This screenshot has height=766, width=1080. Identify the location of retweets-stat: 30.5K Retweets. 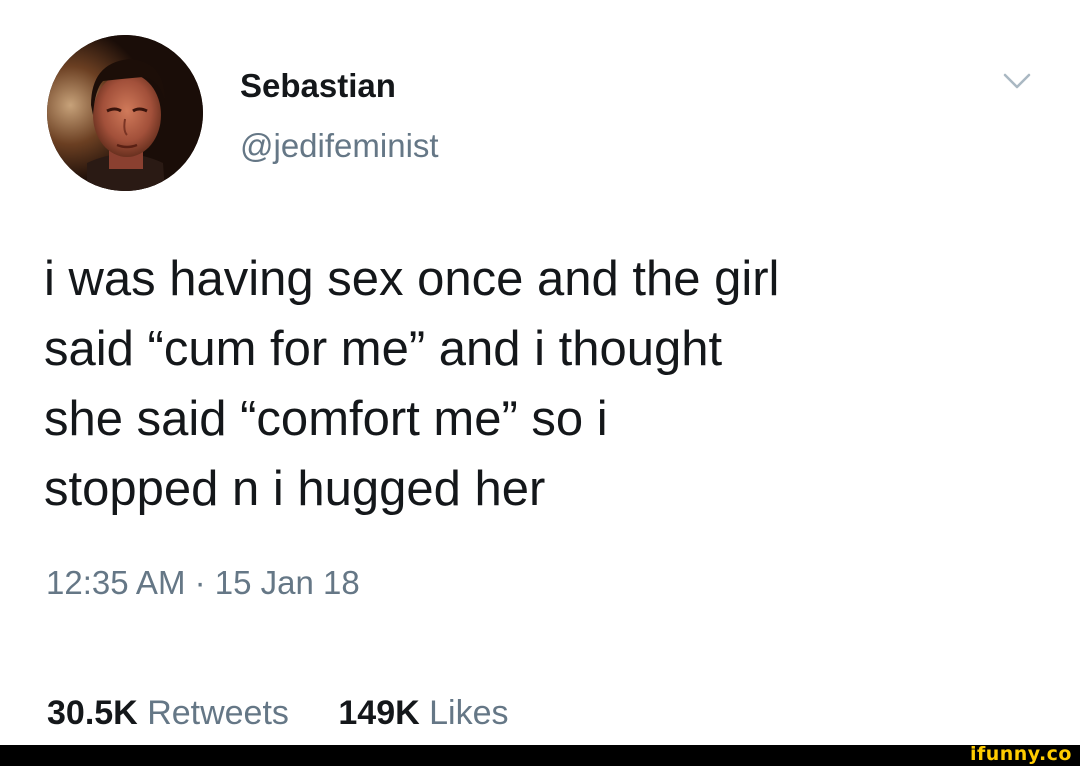
(168, 713).